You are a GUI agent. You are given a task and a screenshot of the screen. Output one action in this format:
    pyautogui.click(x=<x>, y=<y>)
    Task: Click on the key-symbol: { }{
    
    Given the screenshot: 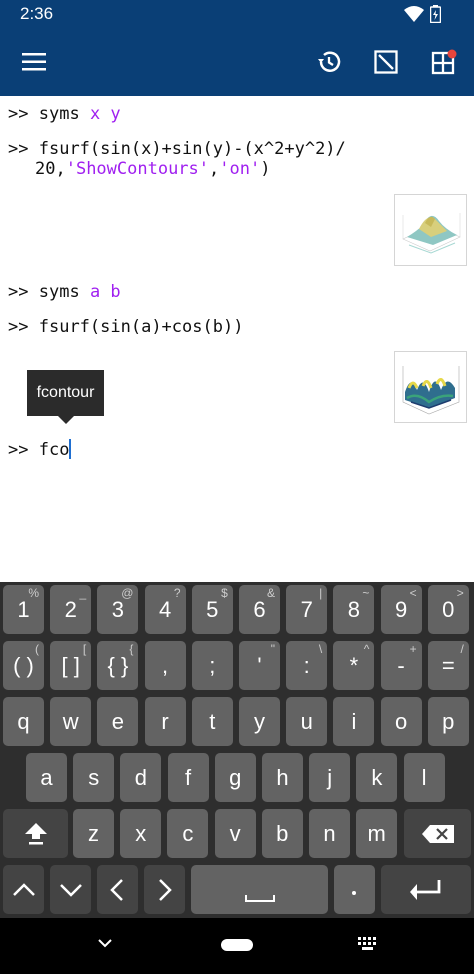 What is the action you would take?
    pyautogui.click(x=118, y=665)
    